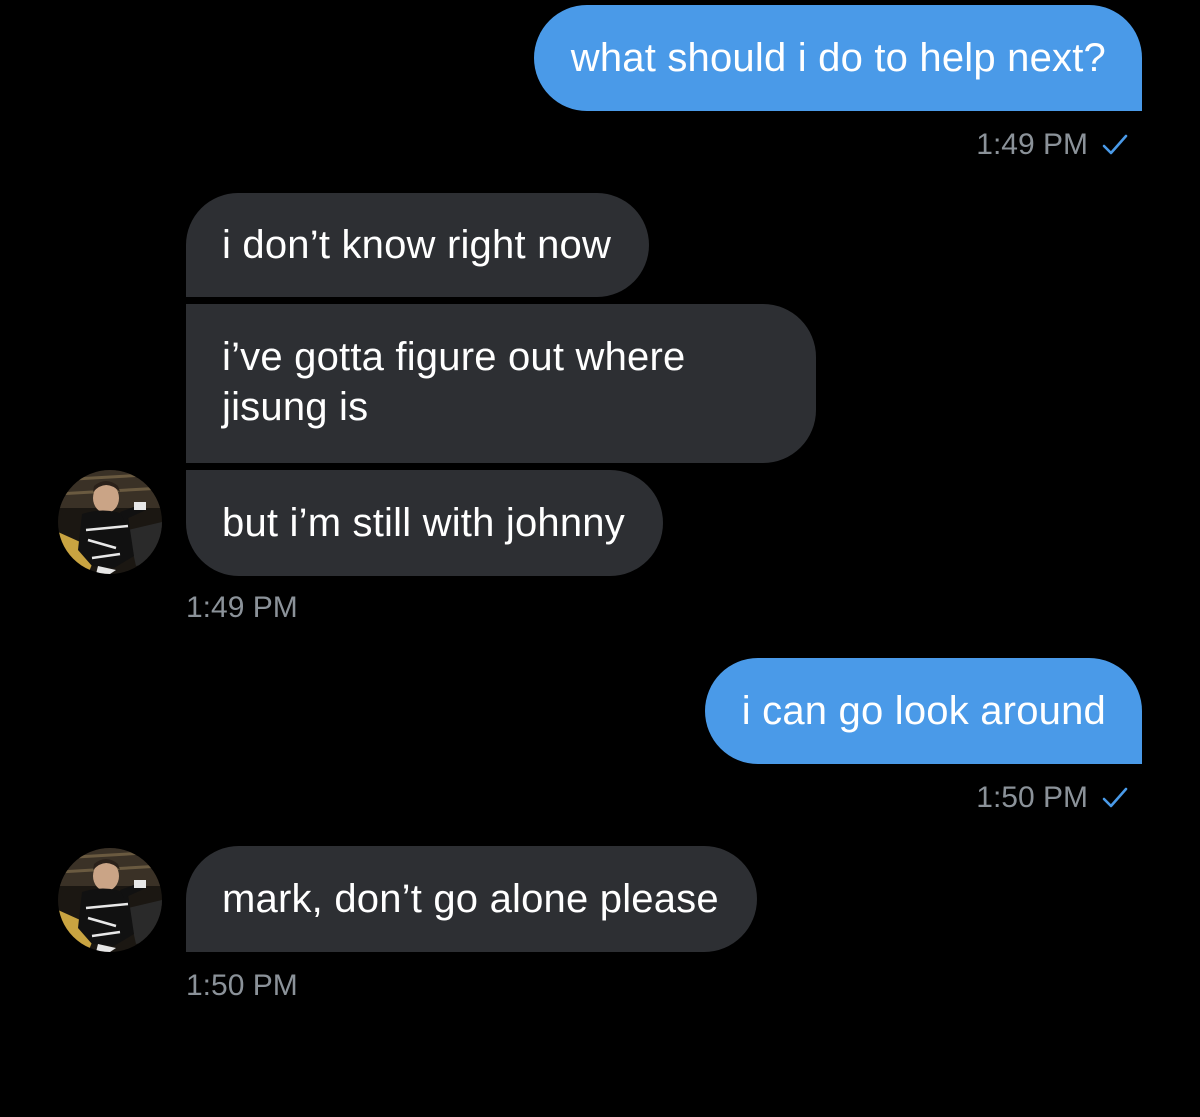 This screenshot has height=1117, width=1200. What do you see at coordinates (501, 383) in the screenshot?
I see `message-bubble-incoming: i’ve gotta figure out where jisung is` at bounding box center [501, 383].